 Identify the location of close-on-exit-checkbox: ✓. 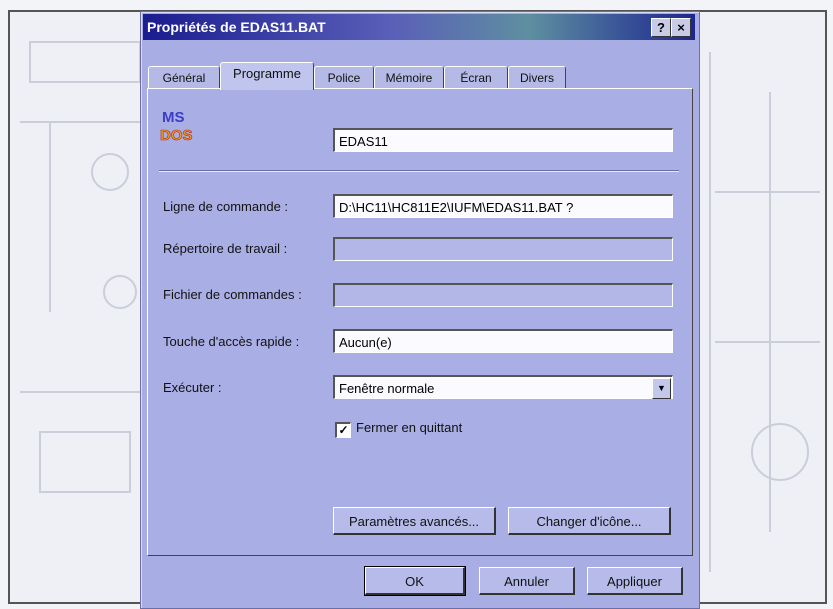
(343, 430).